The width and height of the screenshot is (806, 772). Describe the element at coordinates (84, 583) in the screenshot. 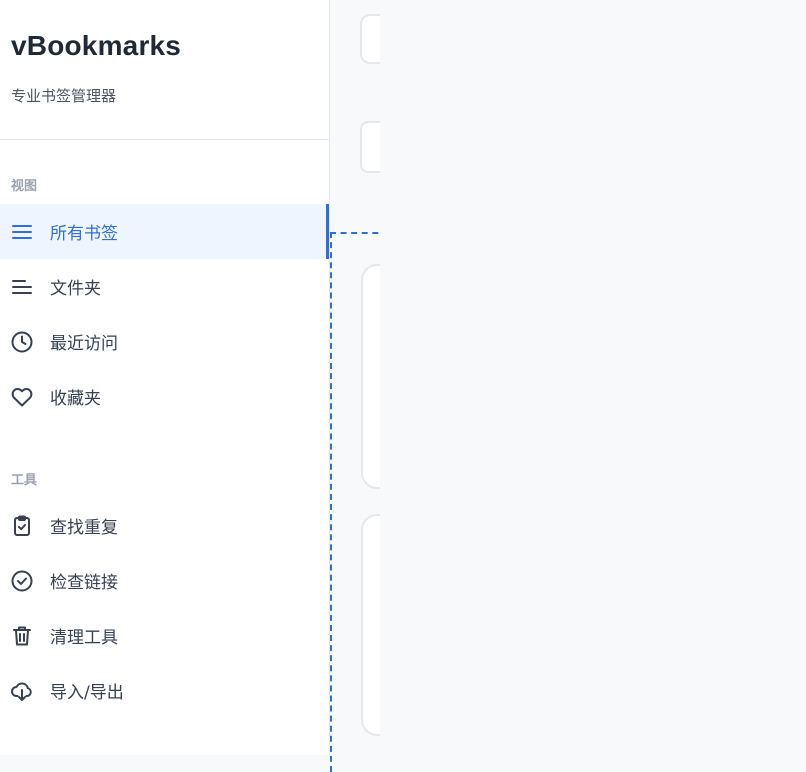

I see `sidebar-item-label: 检查链接` at that location.